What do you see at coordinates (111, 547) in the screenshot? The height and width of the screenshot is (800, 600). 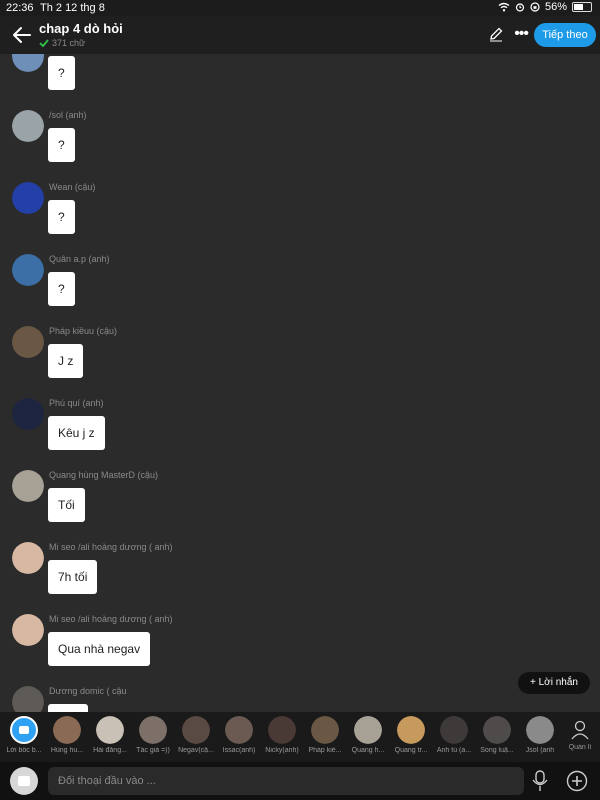 I see `sender-name: Mi seo /ali hoàng dương ( anh)` at bounding box center [111, 547].